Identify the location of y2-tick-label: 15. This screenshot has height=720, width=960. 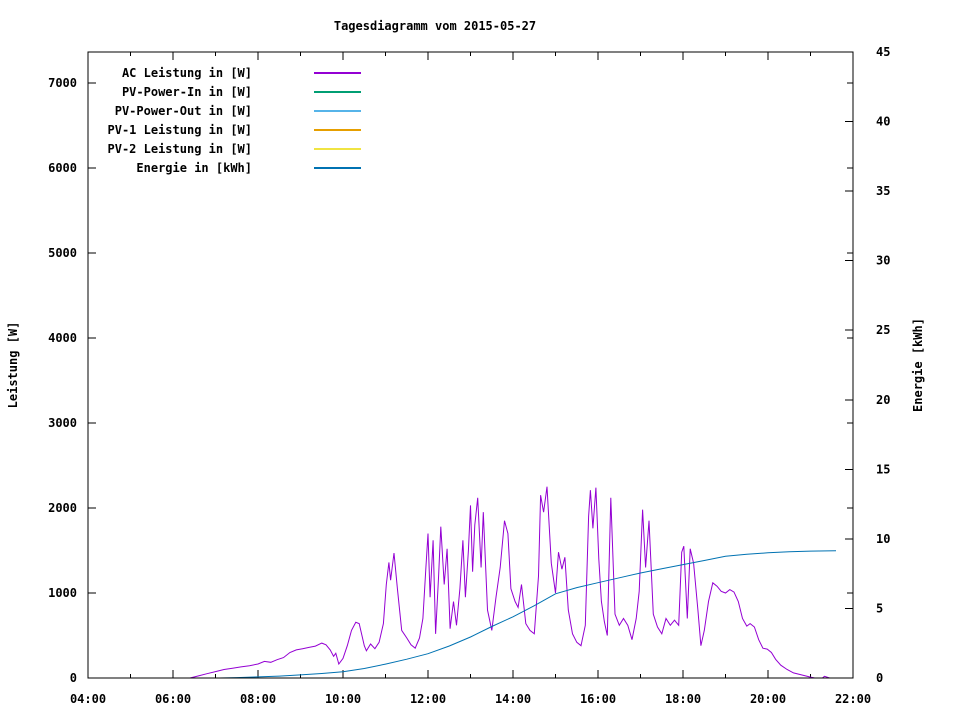
(883, 469).